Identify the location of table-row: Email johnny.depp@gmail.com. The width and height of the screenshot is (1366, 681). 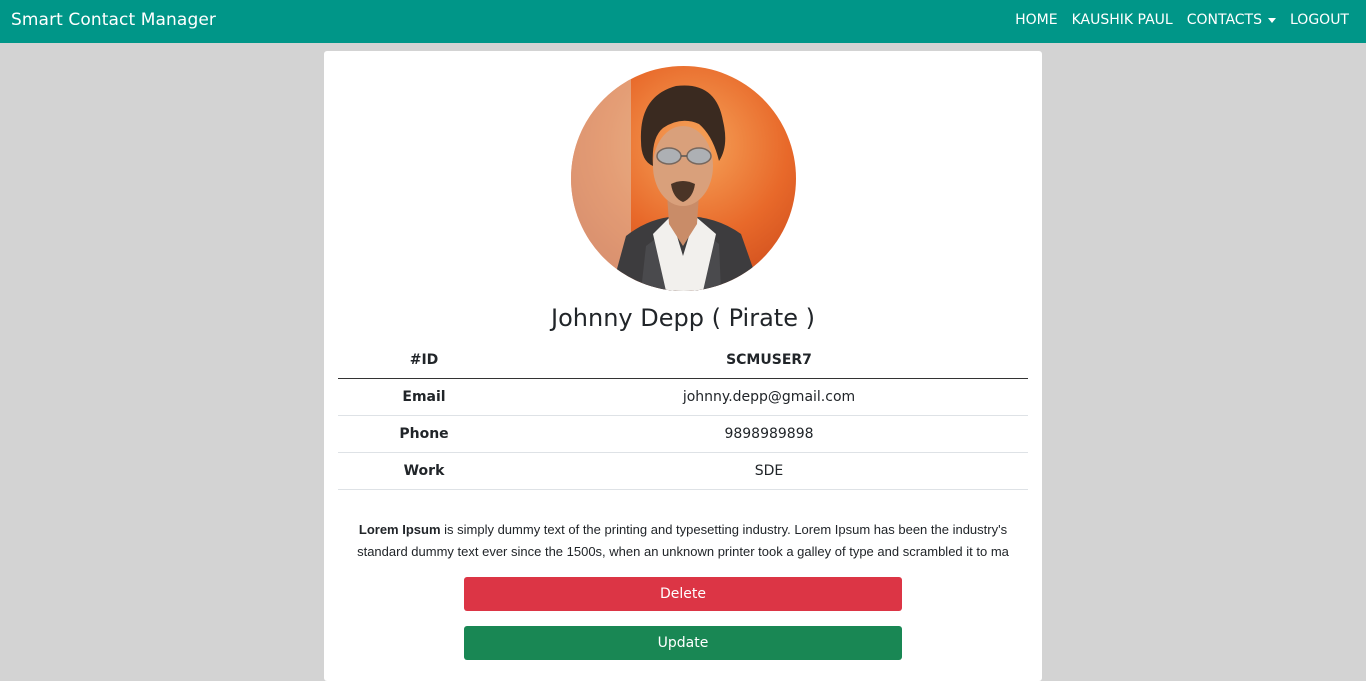
(683, 397).